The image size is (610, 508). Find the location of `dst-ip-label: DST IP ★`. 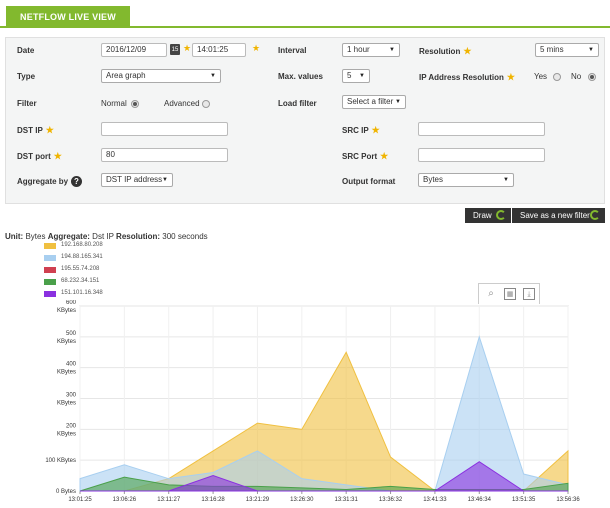

dst-ip-label: DST IP ★ is located at coordinates (35, 130).